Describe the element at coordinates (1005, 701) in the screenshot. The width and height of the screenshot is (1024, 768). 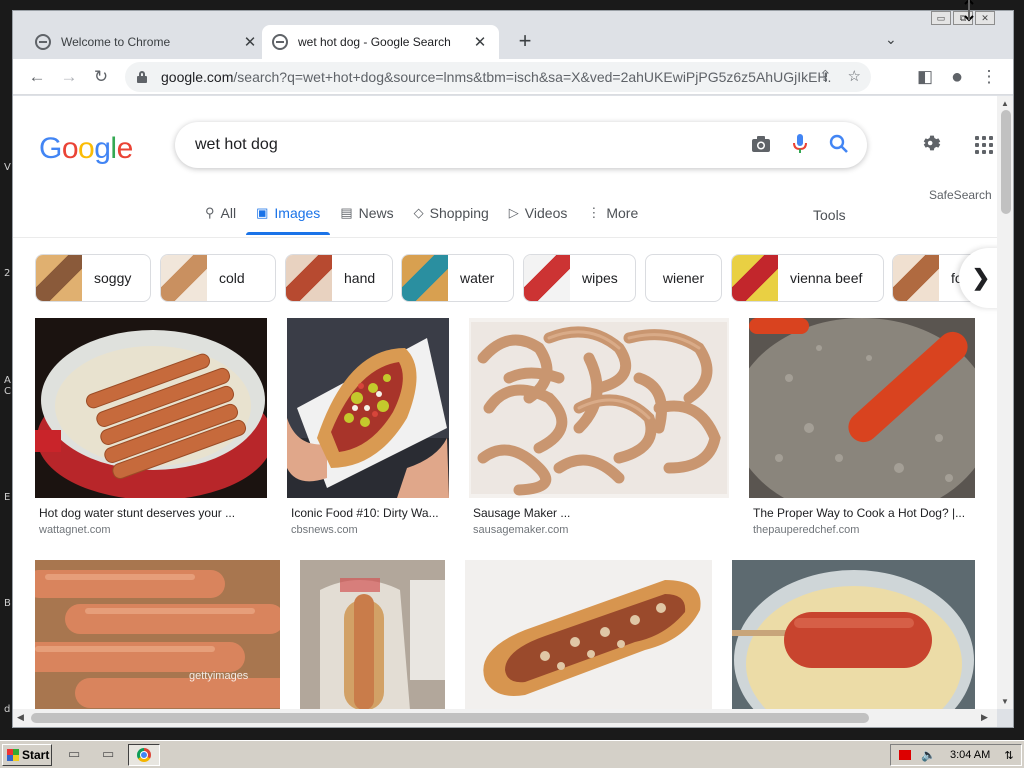
I see `scroll-down-icon: ▼` at that location.